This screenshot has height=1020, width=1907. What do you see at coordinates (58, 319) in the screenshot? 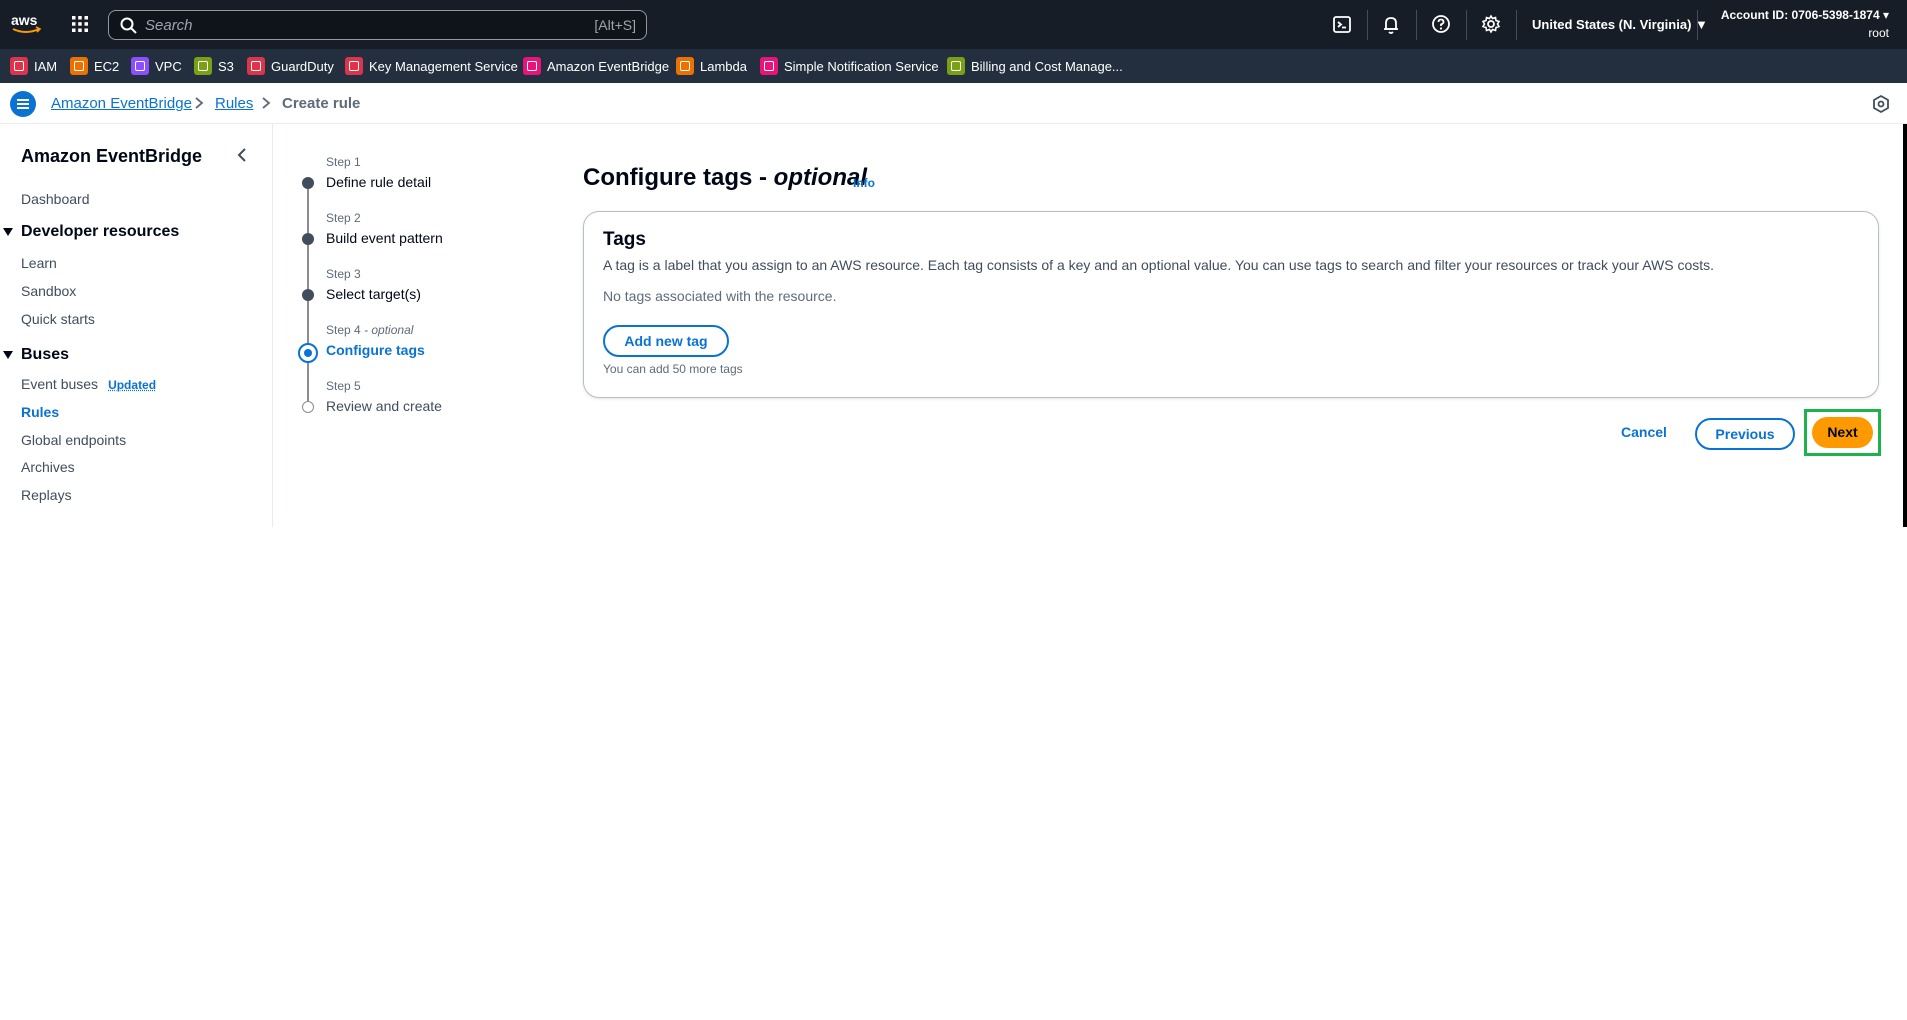
I see `sidebar-item-quick-starts: Quick starts` at bounding box center [58, 319].